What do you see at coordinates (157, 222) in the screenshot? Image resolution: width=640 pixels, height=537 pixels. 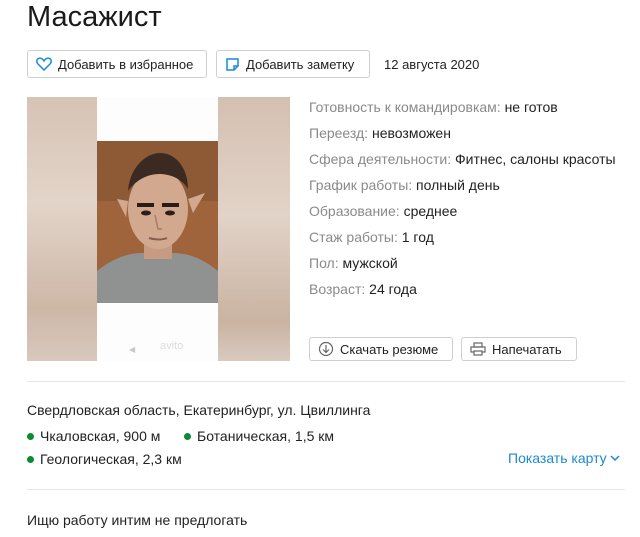 I see `selfie-image` at bounding box center [157, 222].